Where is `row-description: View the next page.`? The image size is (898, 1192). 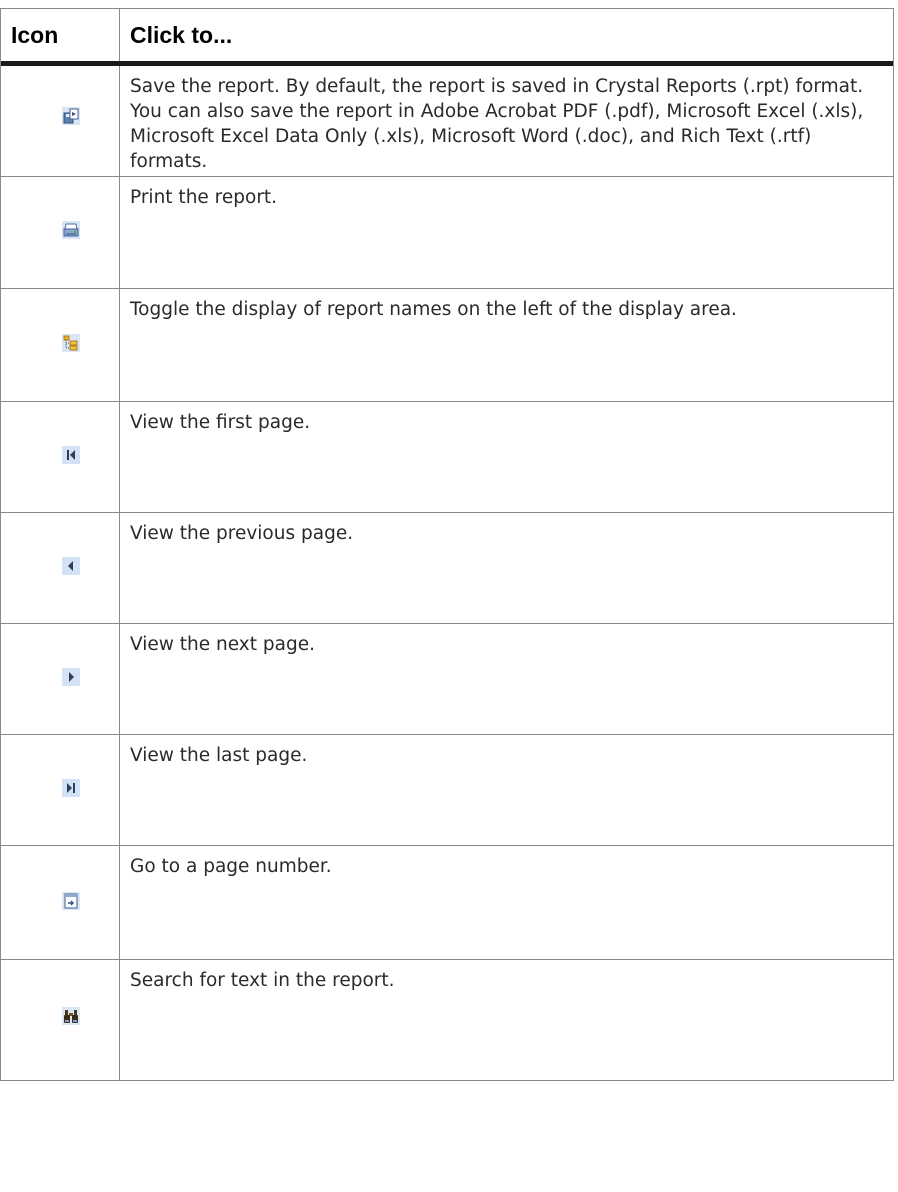
row-description: View the next page. is located at coordinates (222, 644).